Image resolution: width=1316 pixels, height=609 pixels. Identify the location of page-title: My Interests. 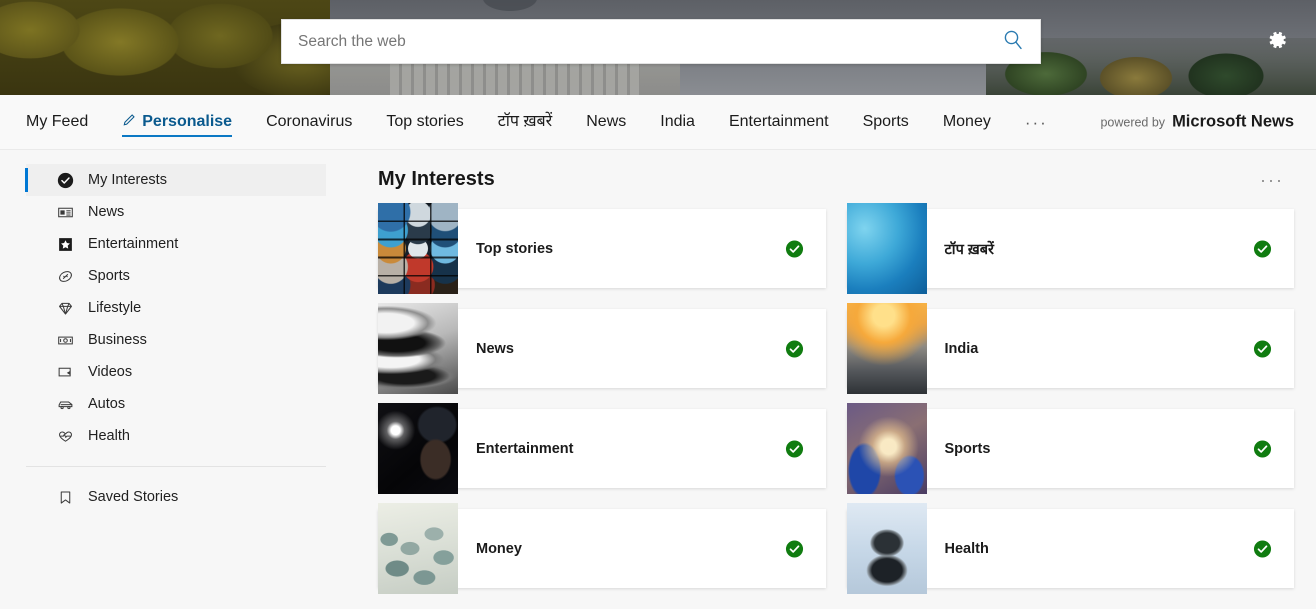
(436, 179).